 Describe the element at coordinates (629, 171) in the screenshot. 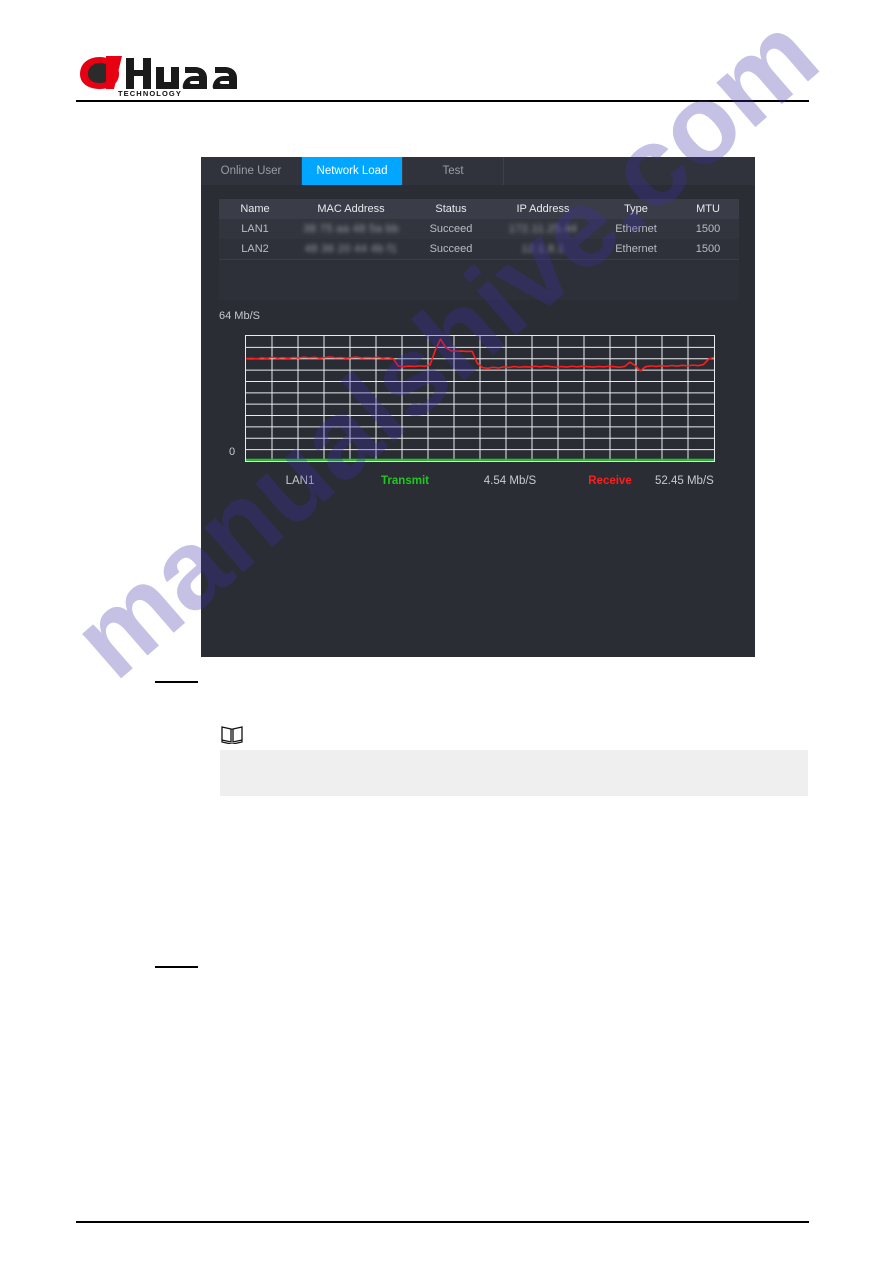

I see `tab-bar-filler` at that location.